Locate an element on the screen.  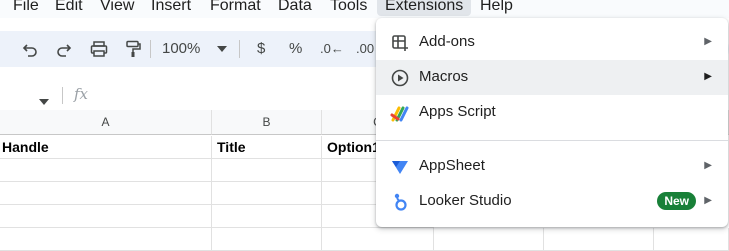
menu-divider is located at coordinates (552, 140).